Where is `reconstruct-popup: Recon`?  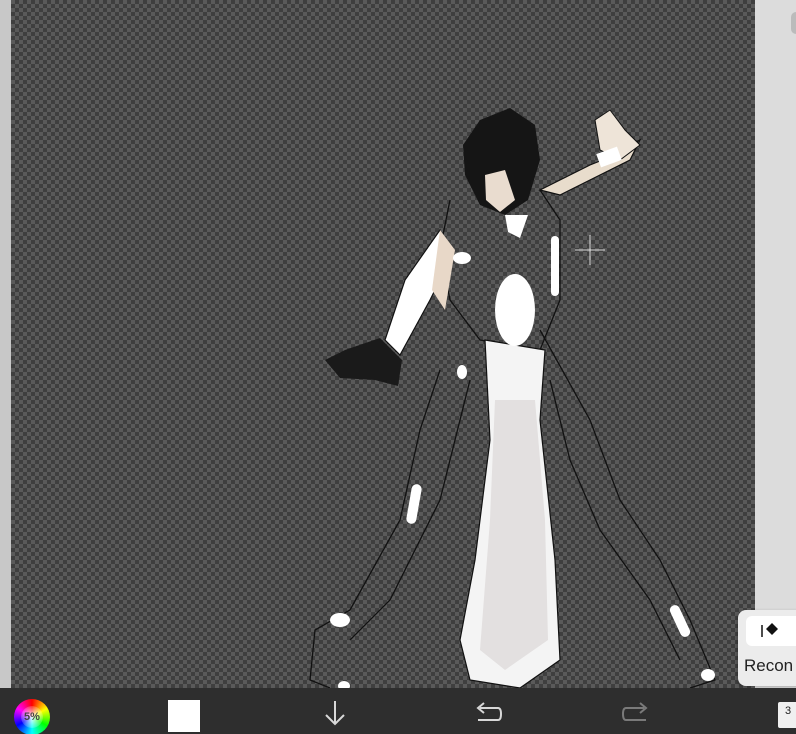
reconstruct-popup: Recon is located at coordinates (767, 648).